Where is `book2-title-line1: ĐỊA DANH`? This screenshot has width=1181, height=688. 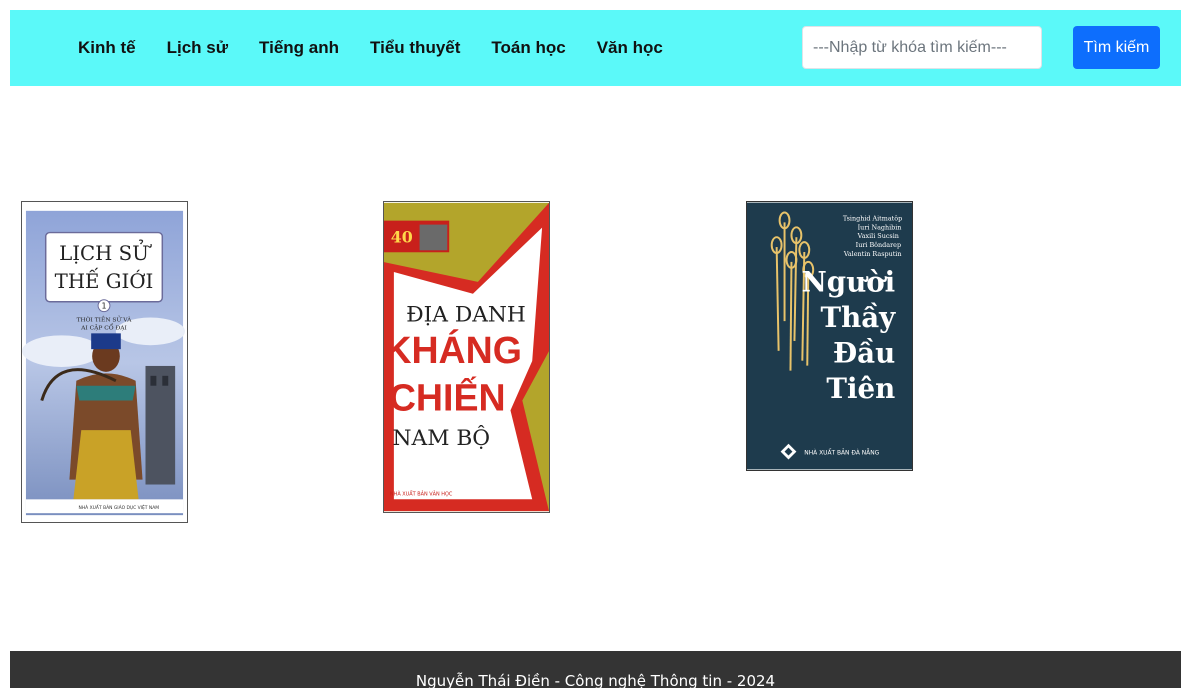 book2-title-line1: ĐỊA DANH is located at coordinates (466, 314).